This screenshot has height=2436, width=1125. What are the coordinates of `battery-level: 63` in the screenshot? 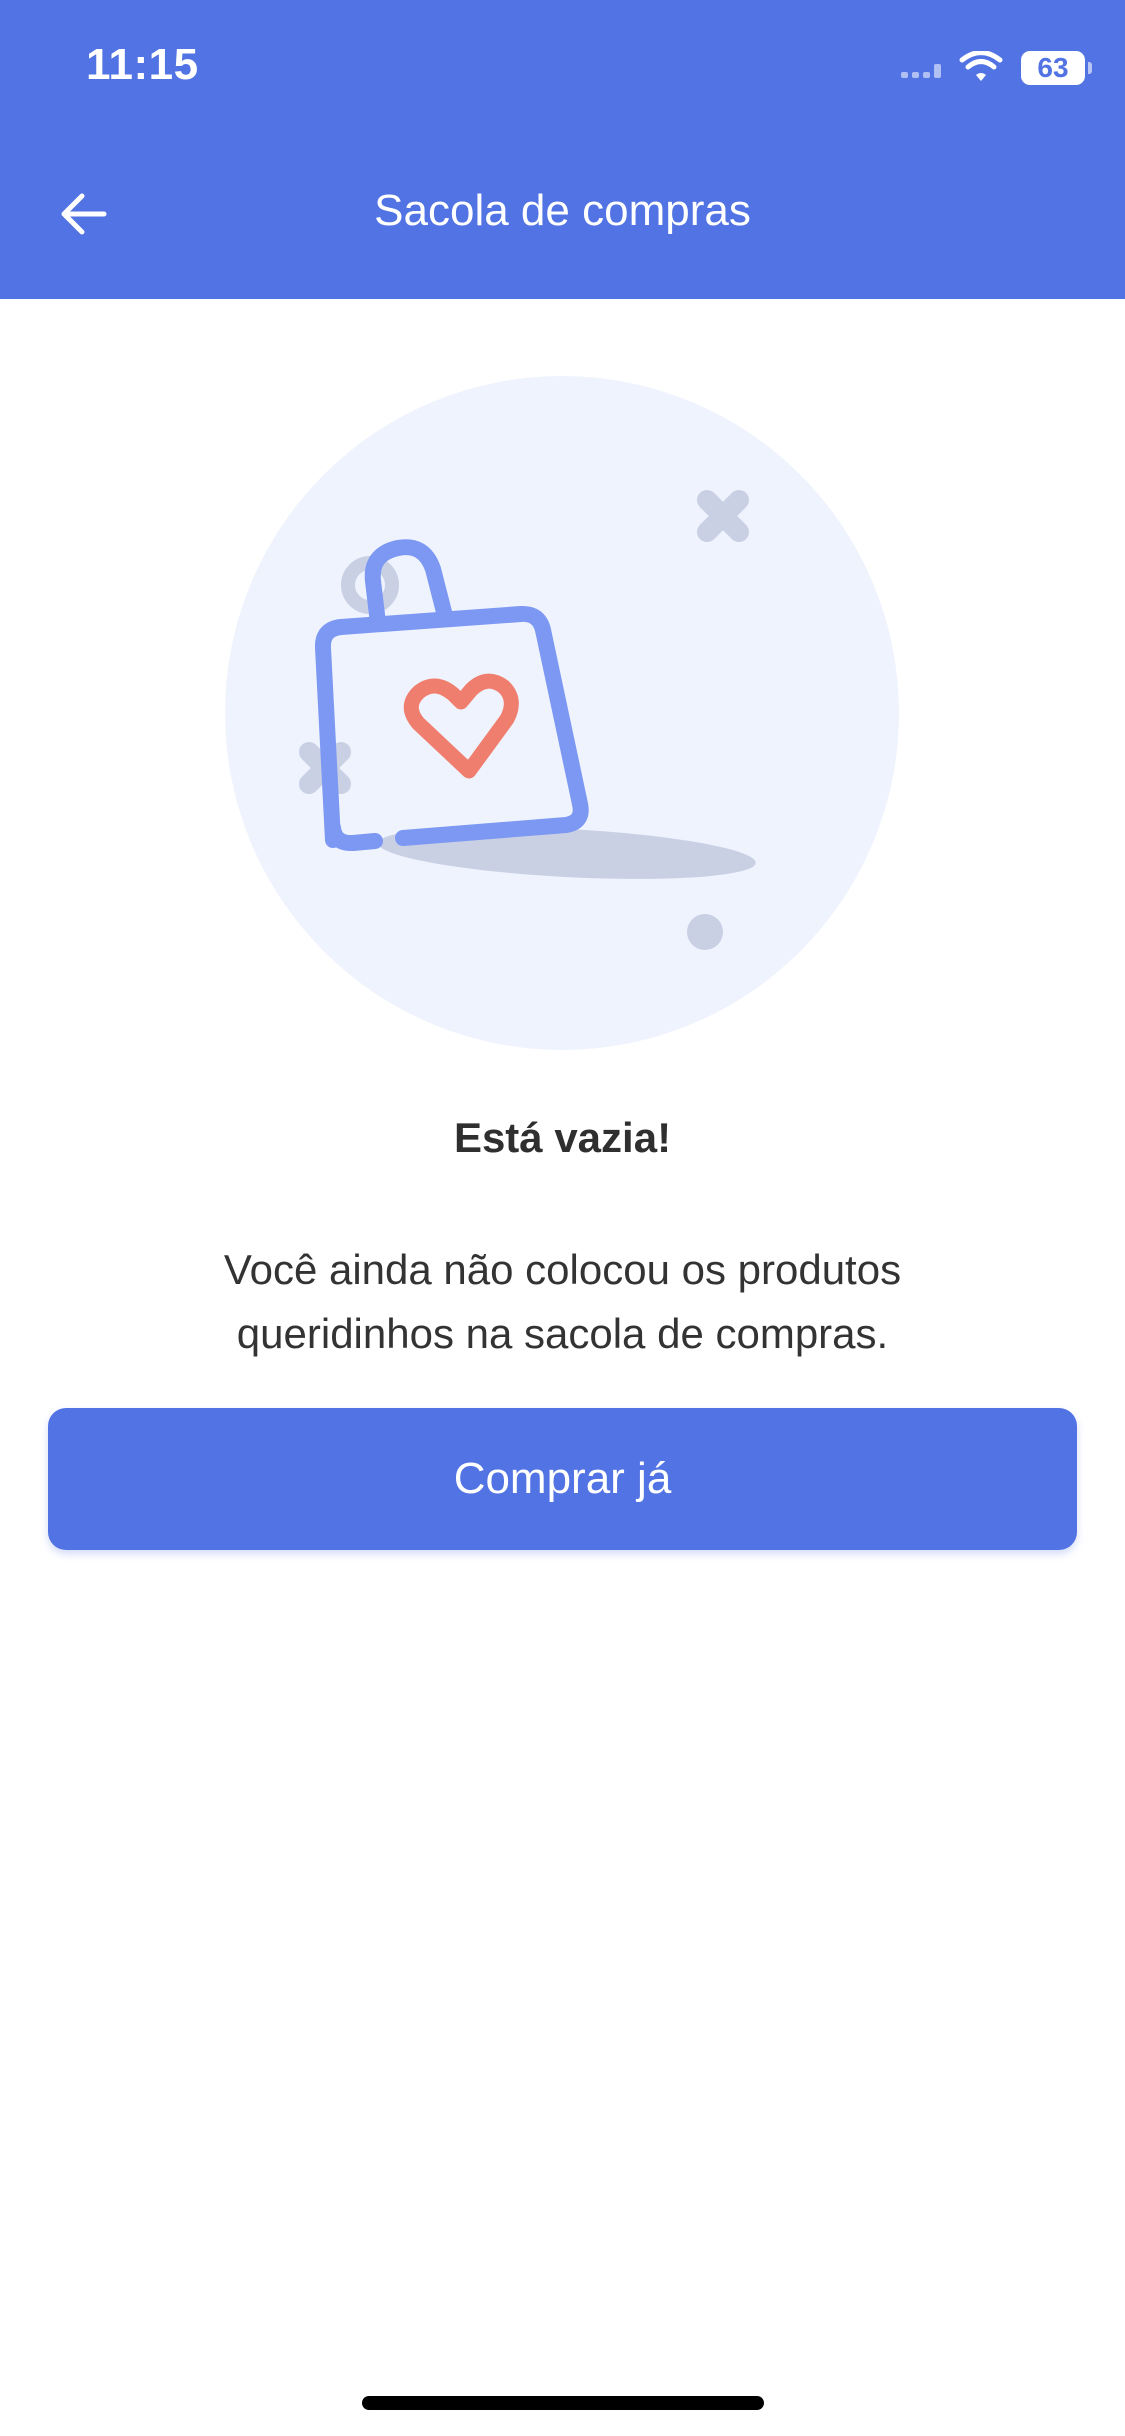 It's located at (1053, 67).